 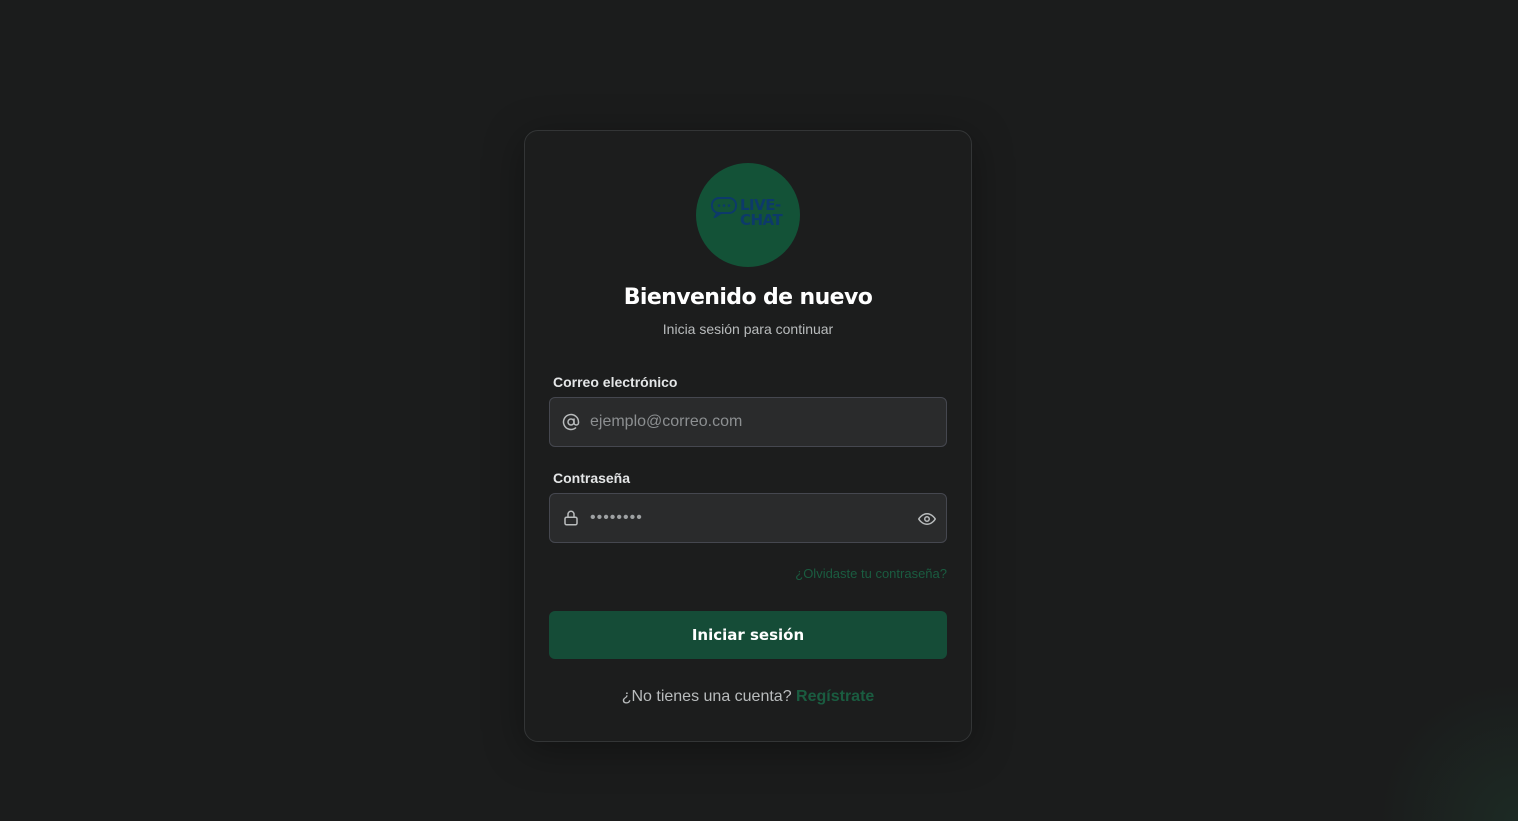 I want to click on email-input, so click(x=750, y=422).